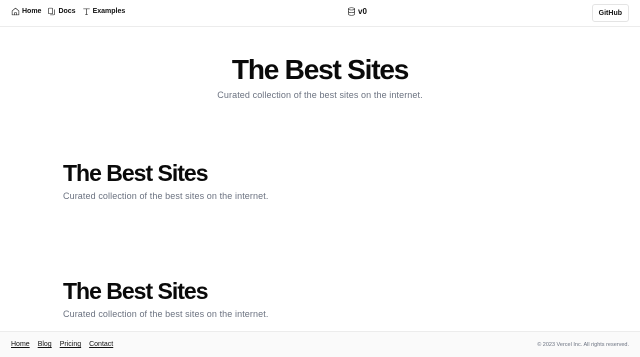  Describe the element at coordinates (15, 11) in the screenshot. I see `home-icon` at that location.